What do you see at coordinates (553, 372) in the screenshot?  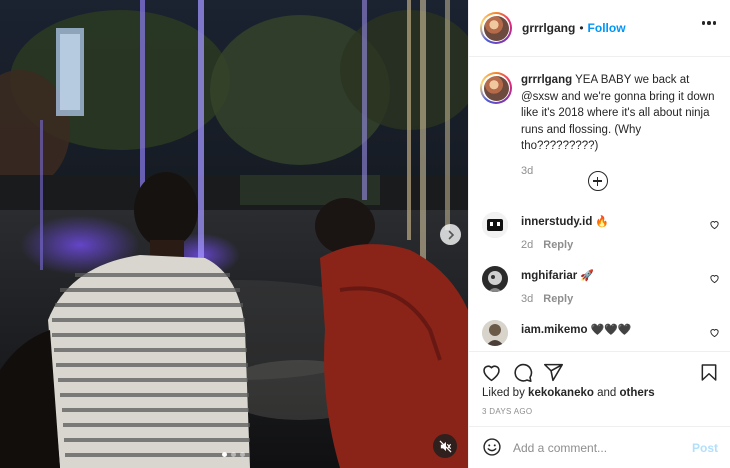 I see `share-paper-plane-icon` at bounding box center [553, 372].